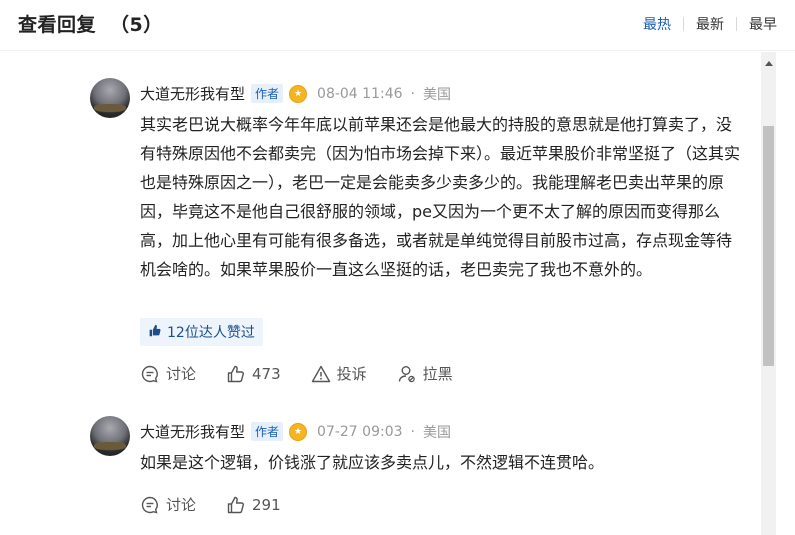 This screenshot has height=535, width=795. What do you see at coordinates (768, 63) in the screenshot?
I see `scroll-up-arrow-icon` at bounding box center [768, 63].